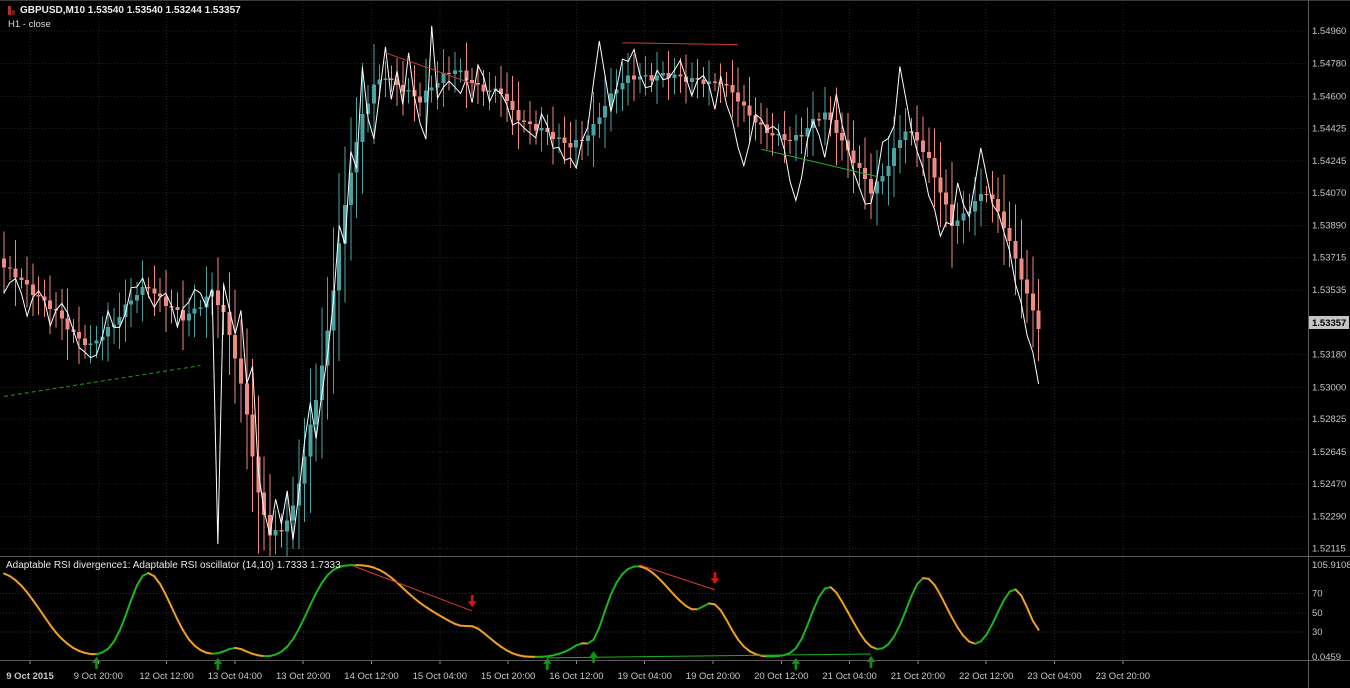 The height and width of the screenshot is (688, 1350). I want to click on svg-text: 1.52825, so click(1329, 419).